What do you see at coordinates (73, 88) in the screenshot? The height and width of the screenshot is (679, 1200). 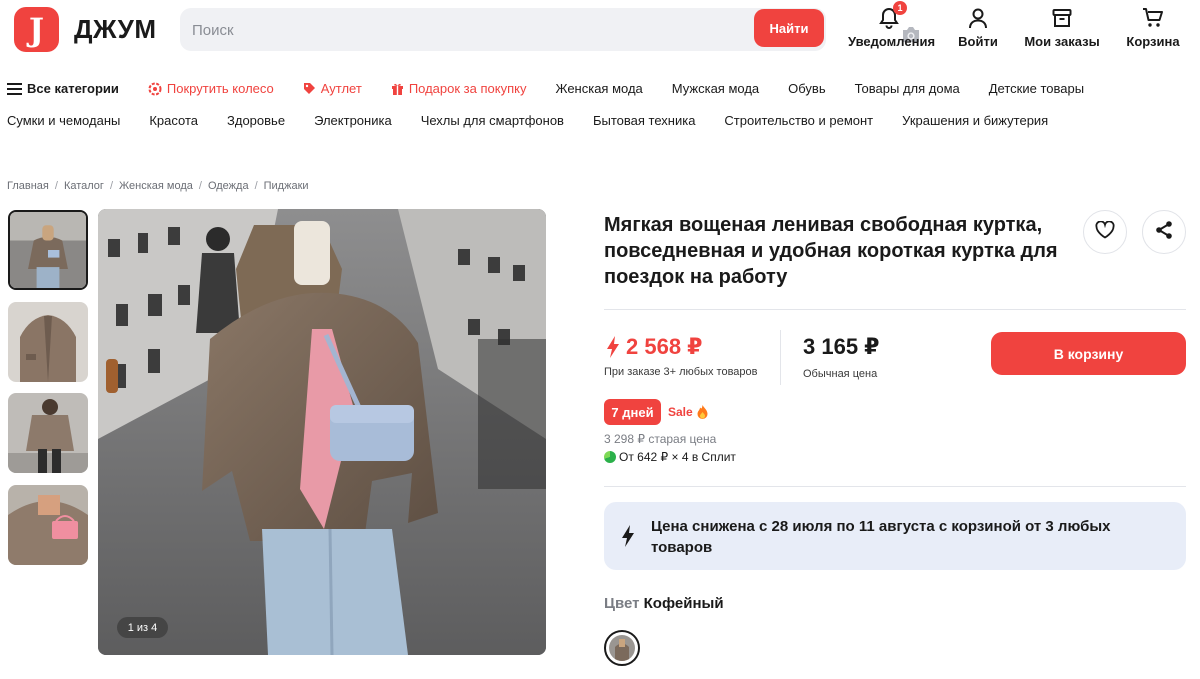 I see `nav-label: Все категории` at bounding box center [73, 88].